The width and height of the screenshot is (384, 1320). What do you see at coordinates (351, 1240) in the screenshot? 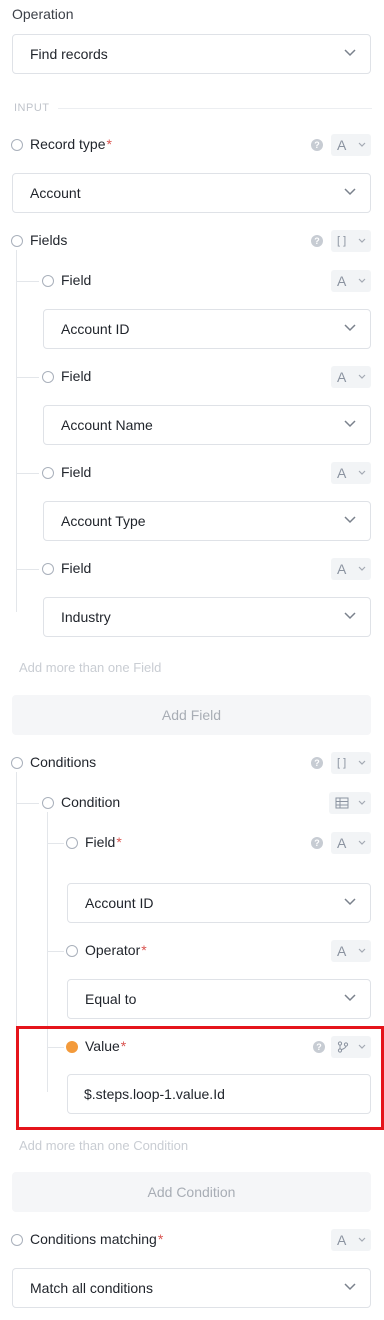
I see `conditions-matching-type-button: A` at bounding box center [351, 1240].